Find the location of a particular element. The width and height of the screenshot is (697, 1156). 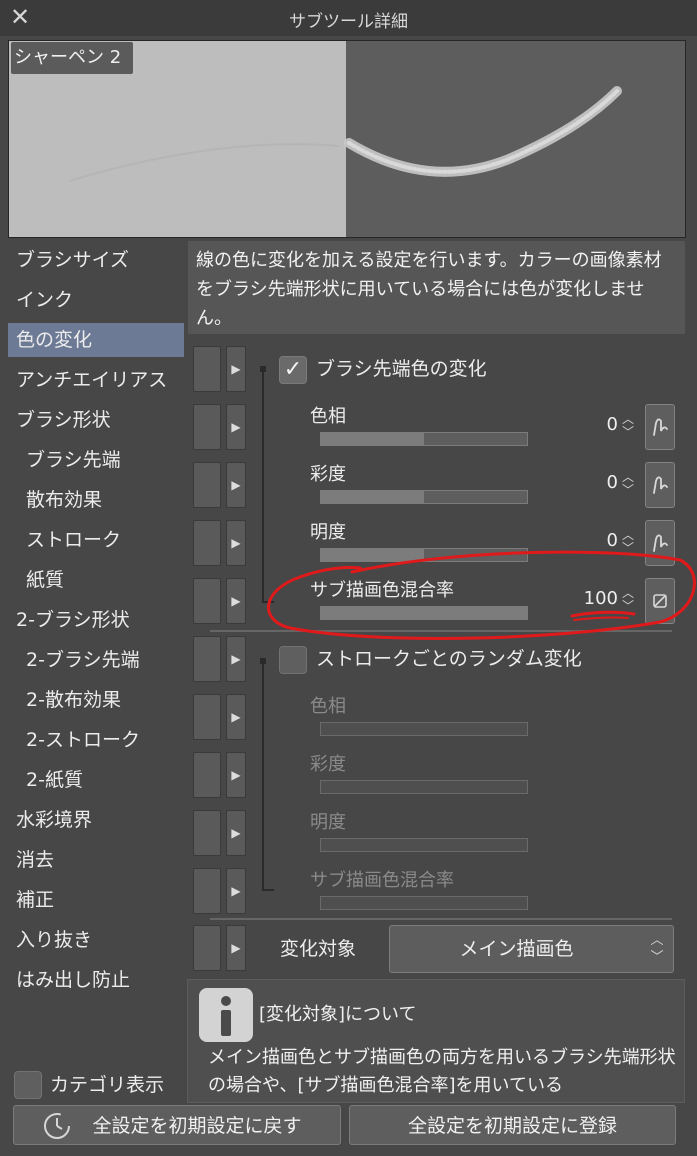

title-bar: ✕ サブツール詳細 is located at coordinates (348, 18).